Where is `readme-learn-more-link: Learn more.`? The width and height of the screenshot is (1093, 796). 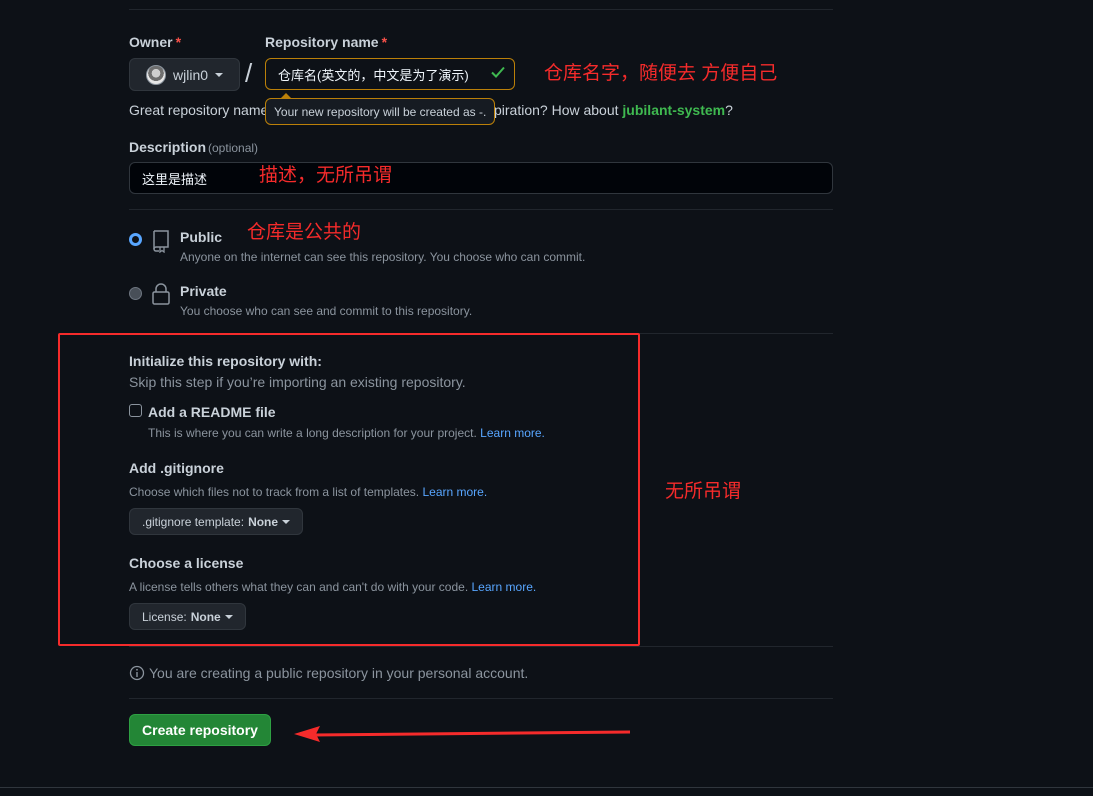
readme-learn-more-link: Learn more. is located at coordinates (512, 433).